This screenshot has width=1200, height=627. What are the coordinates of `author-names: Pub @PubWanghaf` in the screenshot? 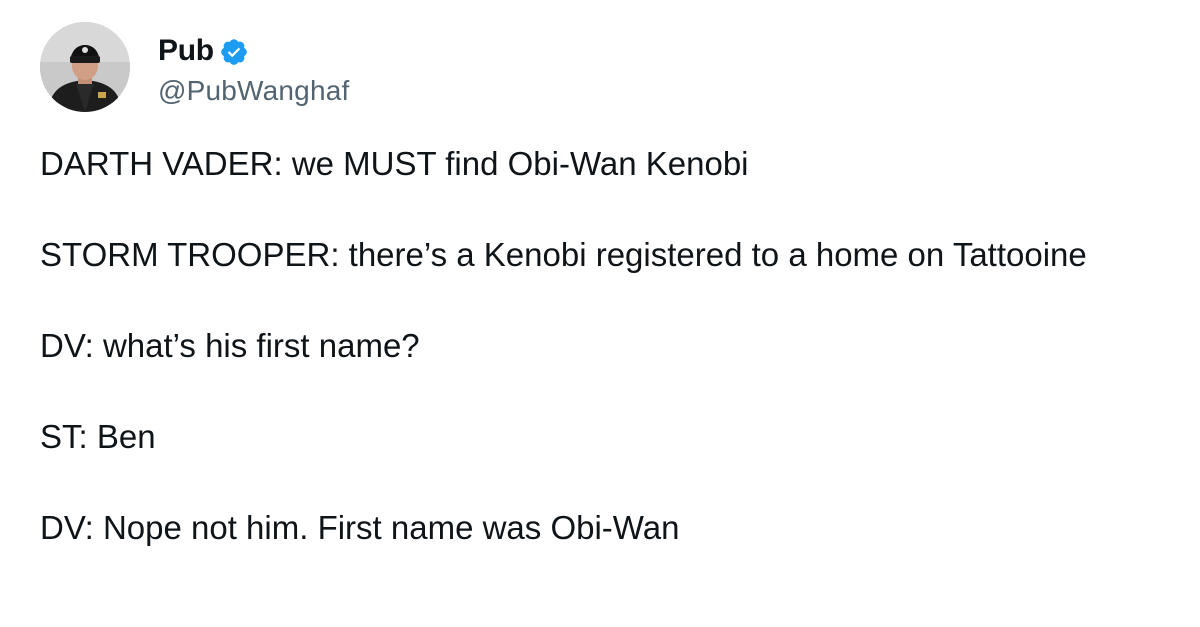 It's located at (253, 69).